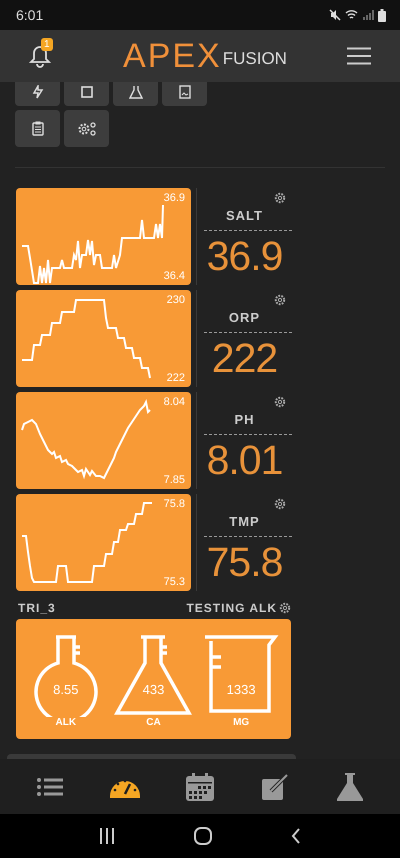  I want to click on test-label: CA, so click(153, 722).